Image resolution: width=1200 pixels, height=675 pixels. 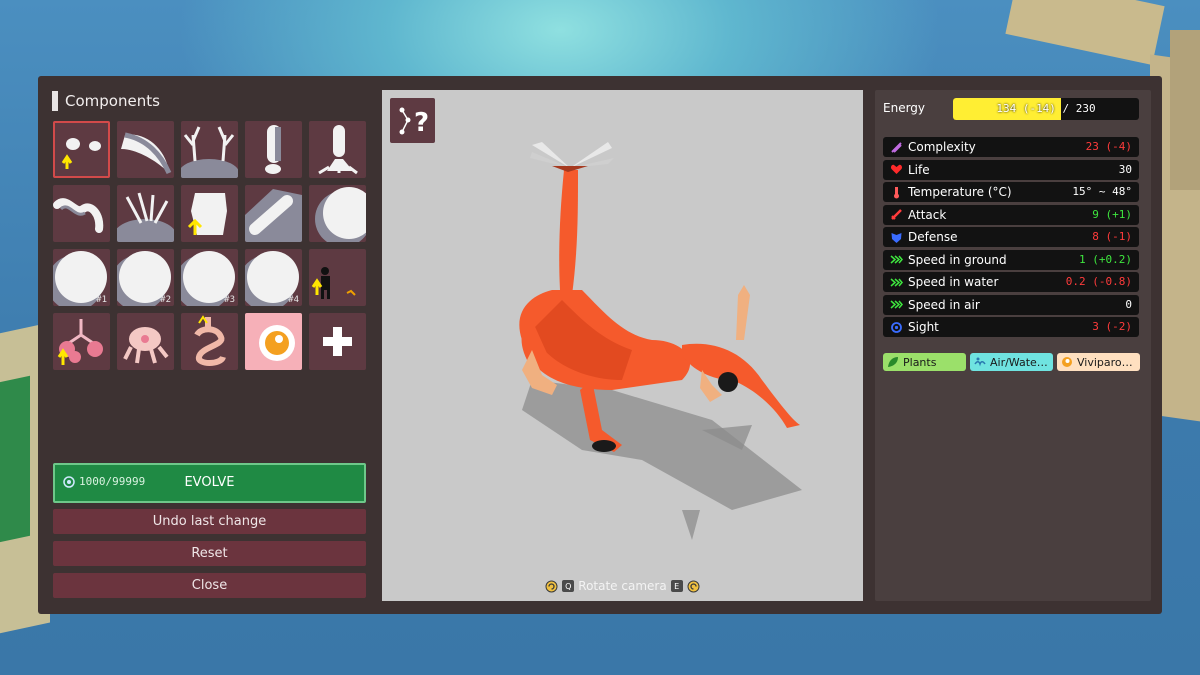 What do you see at coordinates (209, 341) in the screenshot?
I see `component-digestive` at bounding box center [209, 341].